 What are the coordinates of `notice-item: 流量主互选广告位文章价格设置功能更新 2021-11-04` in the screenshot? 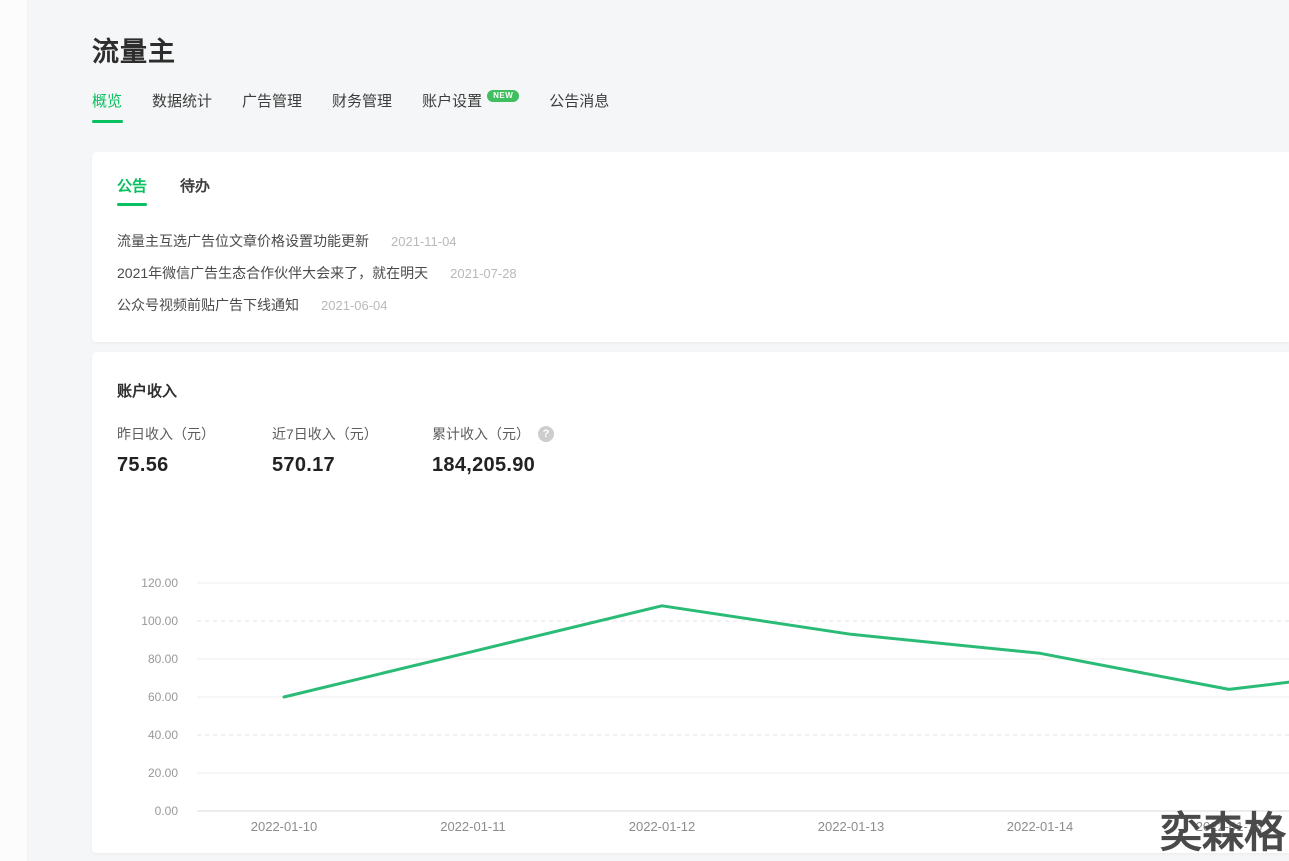 It's located at (287, 241).